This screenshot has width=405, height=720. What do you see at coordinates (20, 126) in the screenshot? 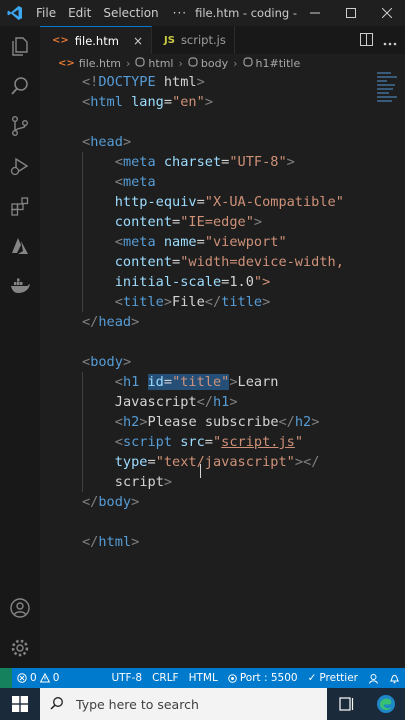
I see `source-control-icon` at bounding box center [20, 126].